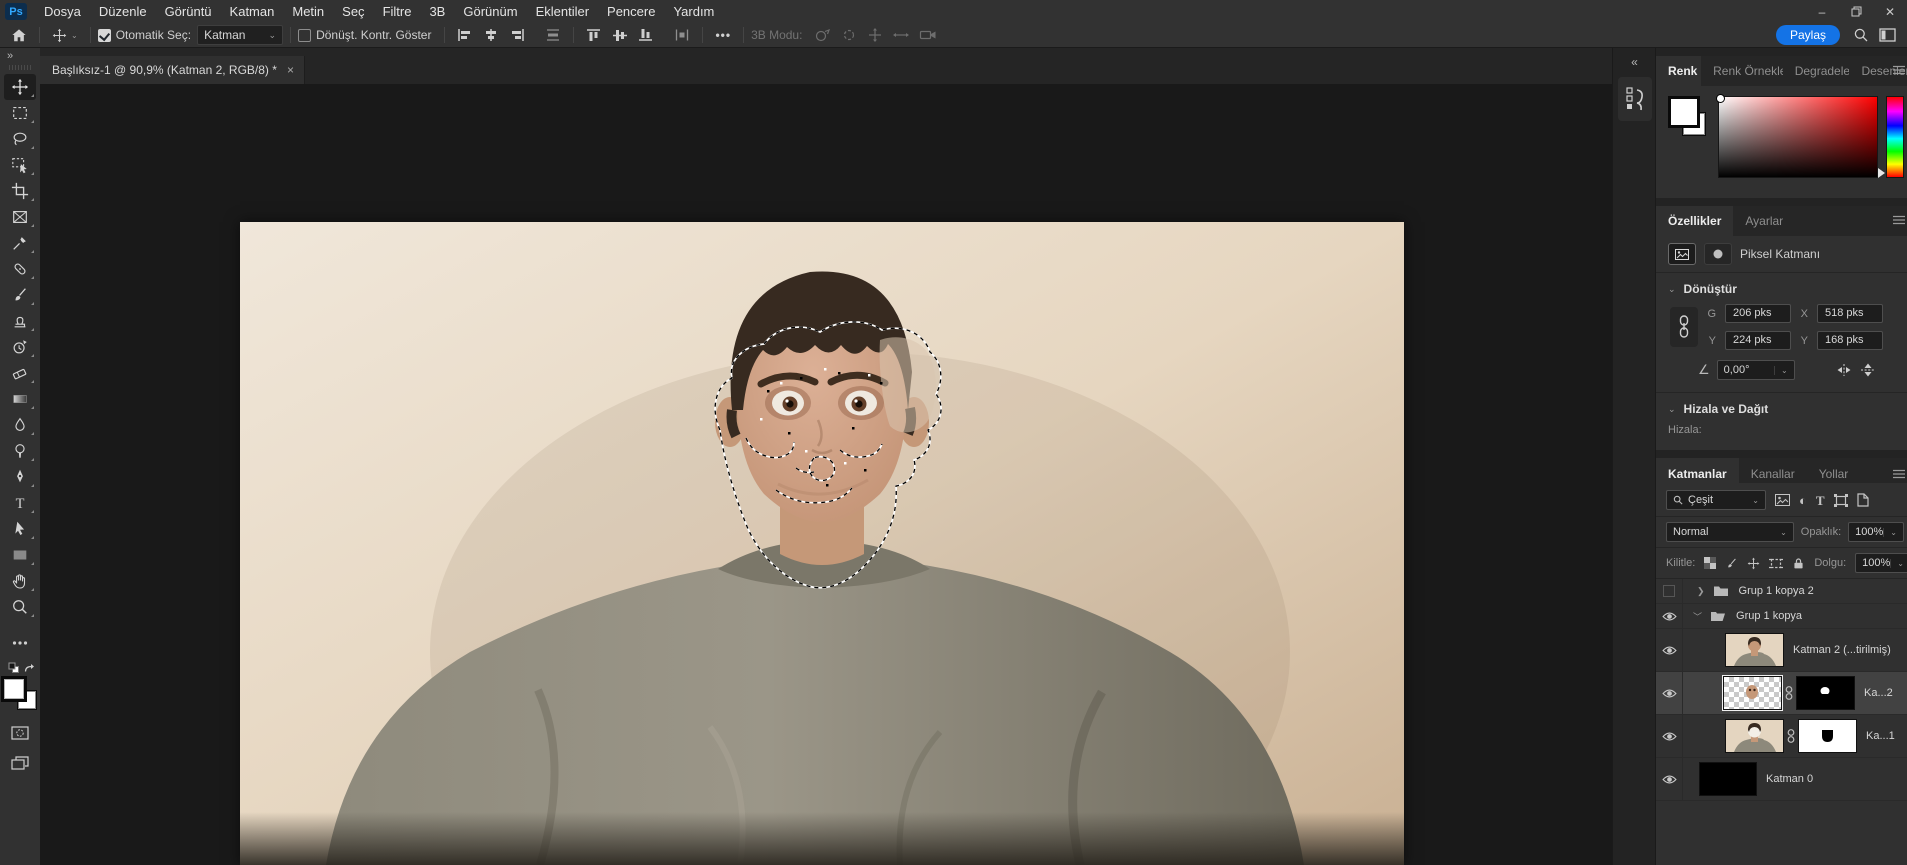 The width and height of the screenshot is (1907, 865). I want to click on minimize-window-icon: –, so click(1822, 11).